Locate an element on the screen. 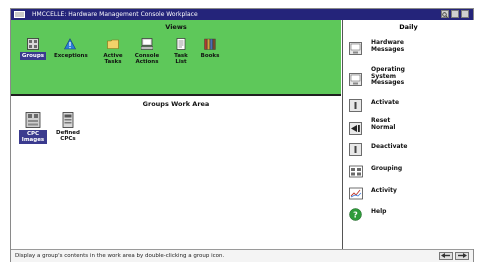 This screenshot has width=479, height=268. cpc-images-label: CPC Images is located at coordinates (33, 137).